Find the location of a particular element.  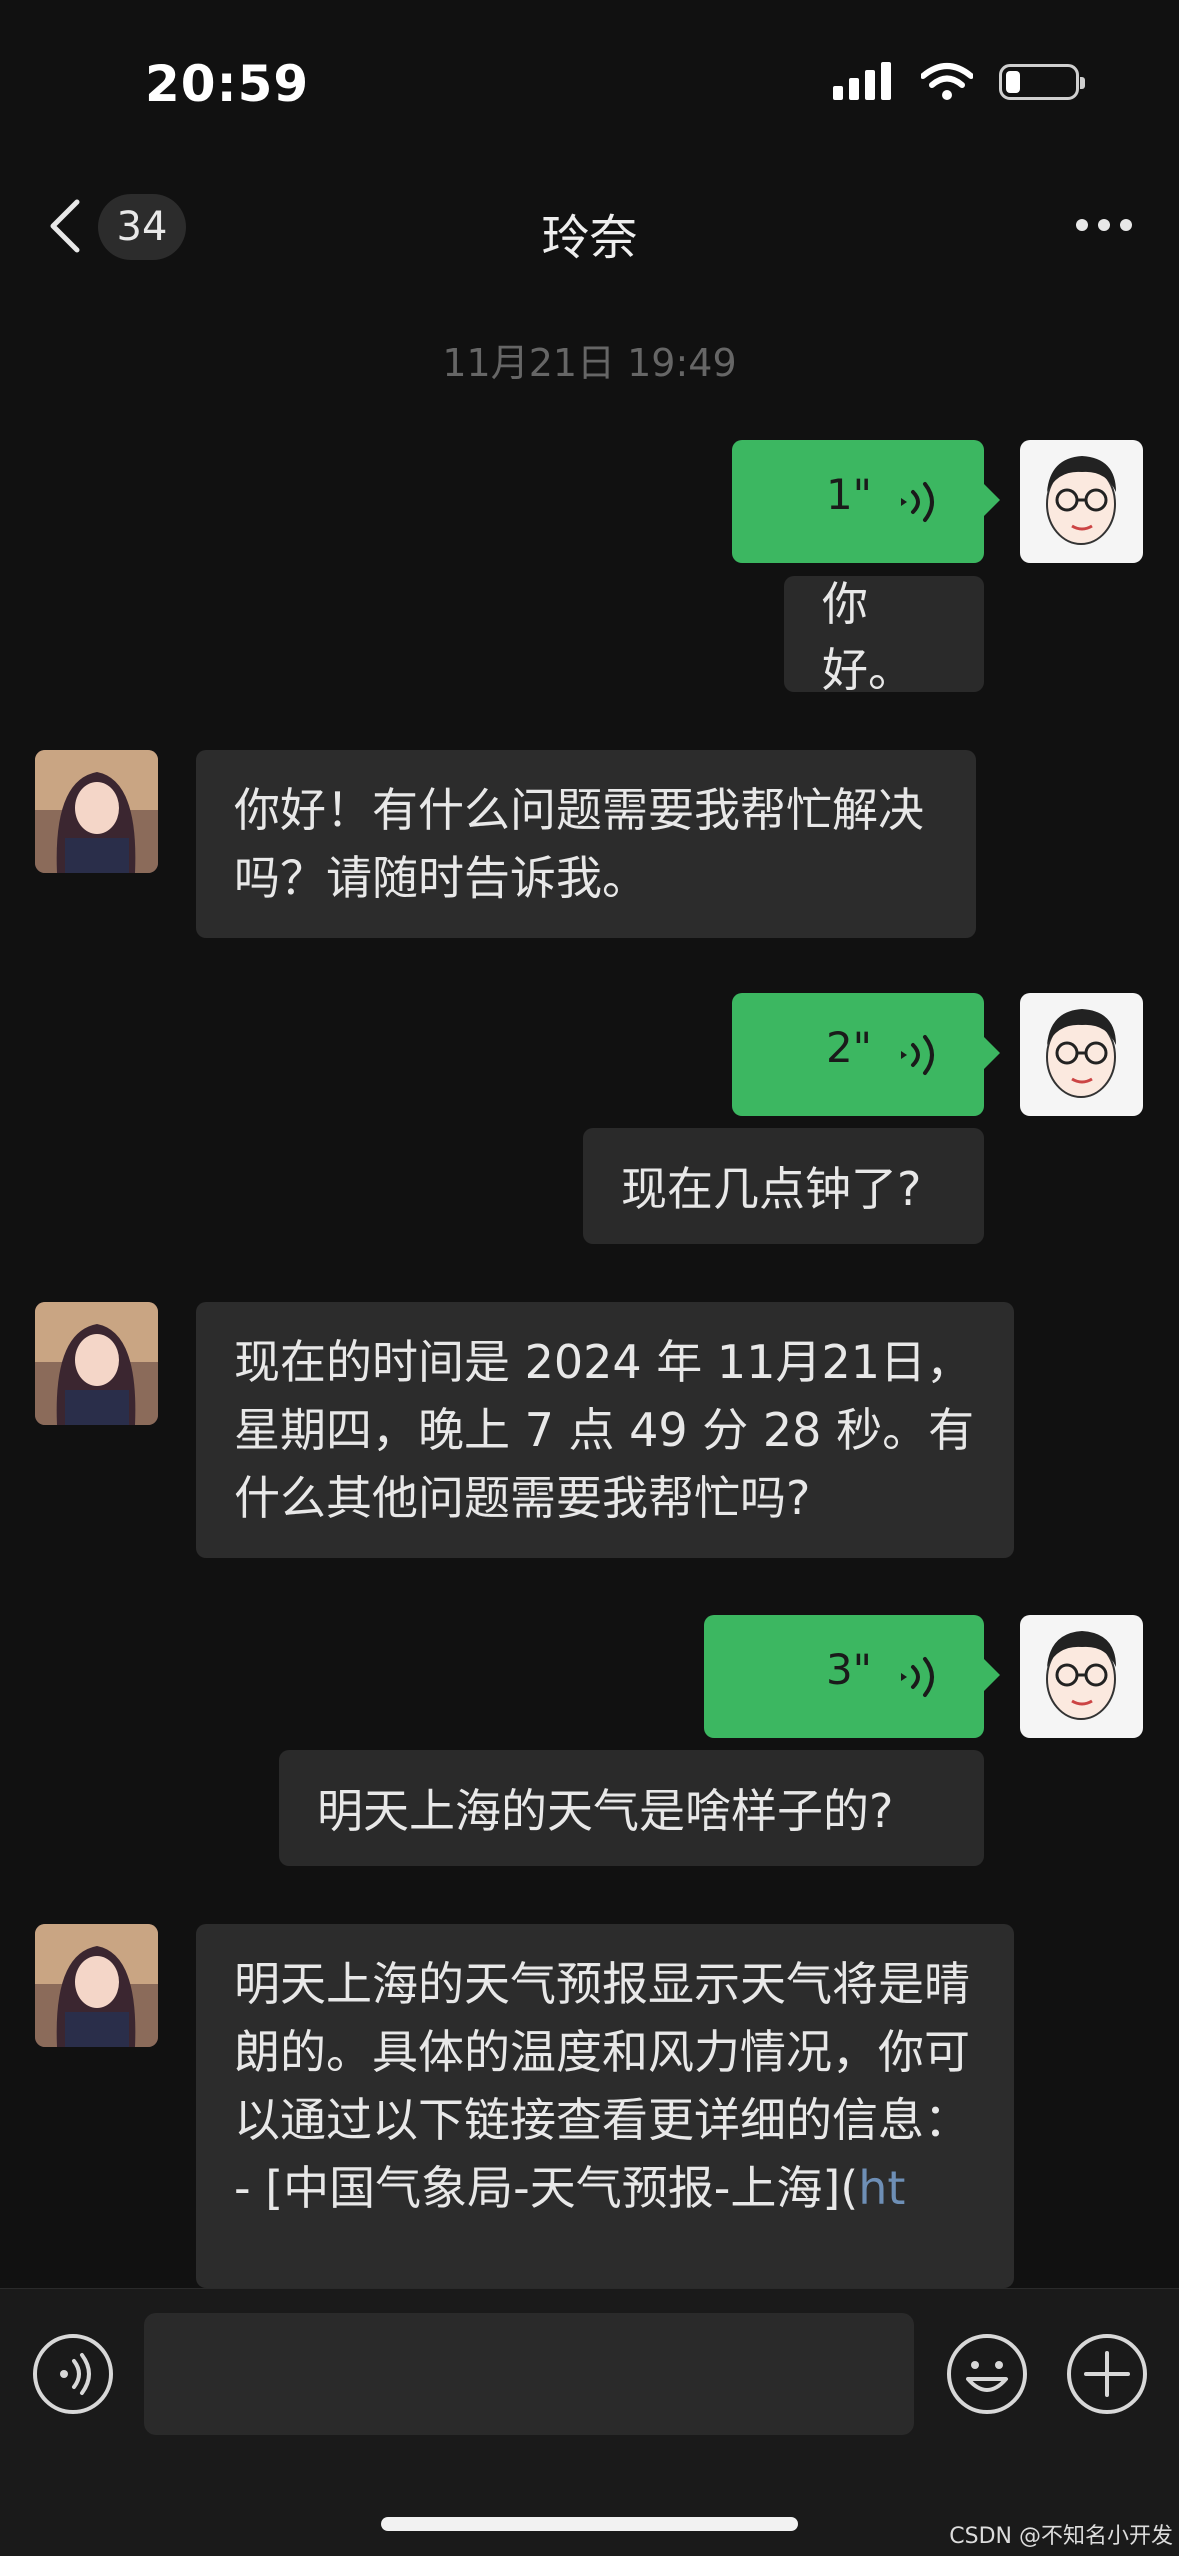

input-bar is located at coordinates (589, 2422).